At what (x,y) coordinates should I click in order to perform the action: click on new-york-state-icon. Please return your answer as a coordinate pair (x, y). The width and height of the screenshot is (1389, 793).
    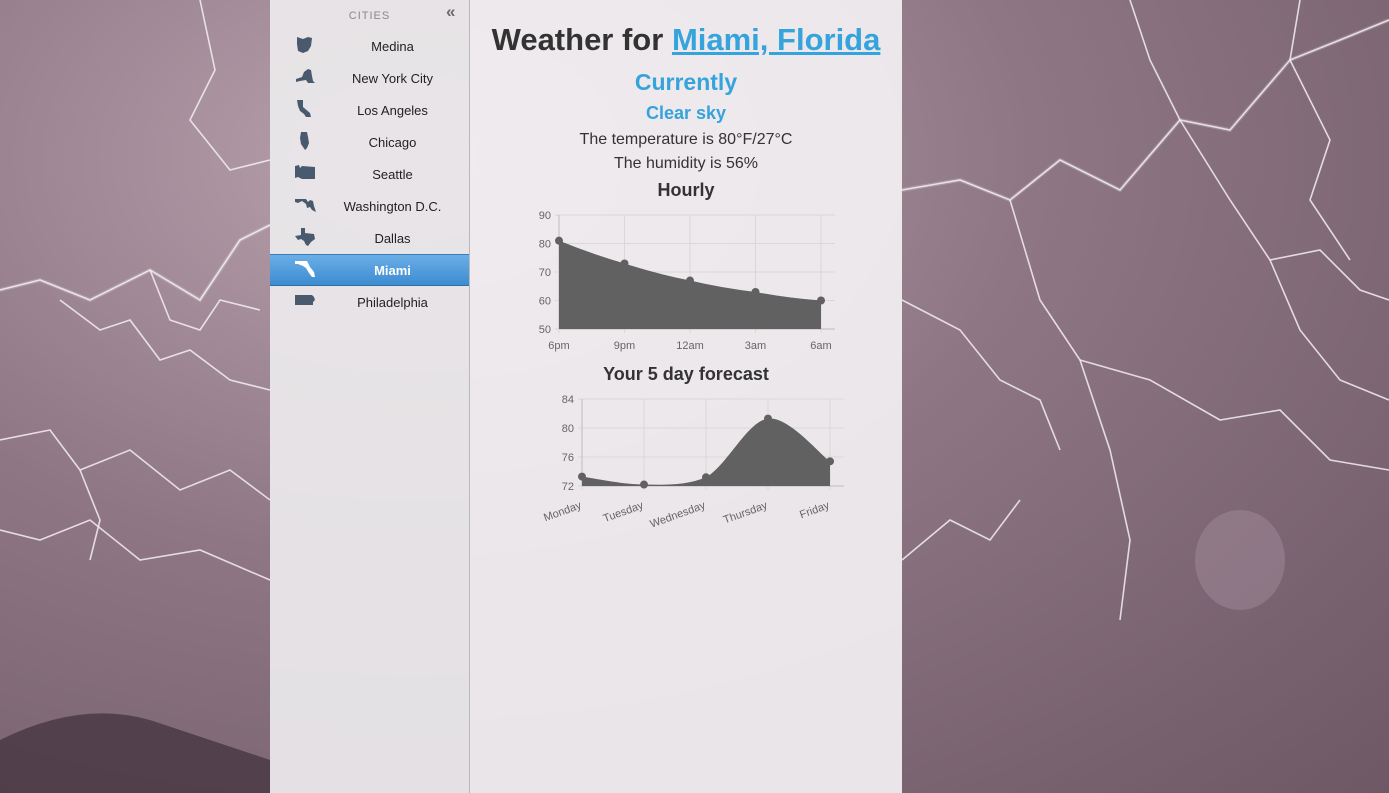
    Looking at the image, I should click on (305, 77).